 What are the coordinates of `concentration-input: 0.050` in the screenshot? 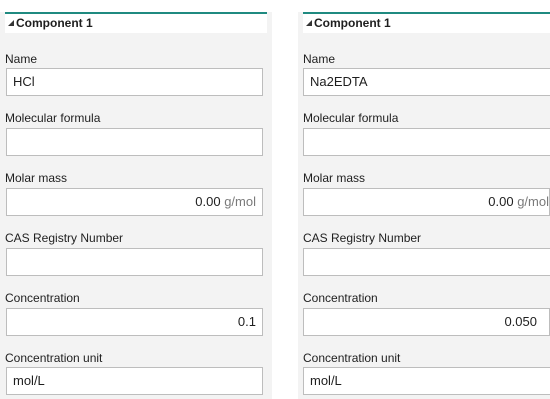 It's located at (426, 322).